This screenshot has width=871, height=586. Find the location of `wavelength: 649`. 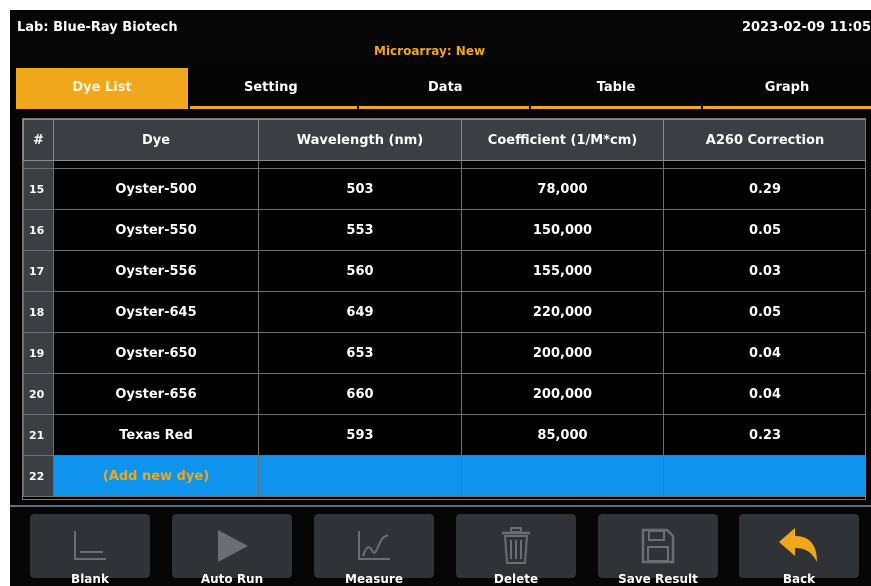

wavelength: 649 is located at coordinates (360, 312).